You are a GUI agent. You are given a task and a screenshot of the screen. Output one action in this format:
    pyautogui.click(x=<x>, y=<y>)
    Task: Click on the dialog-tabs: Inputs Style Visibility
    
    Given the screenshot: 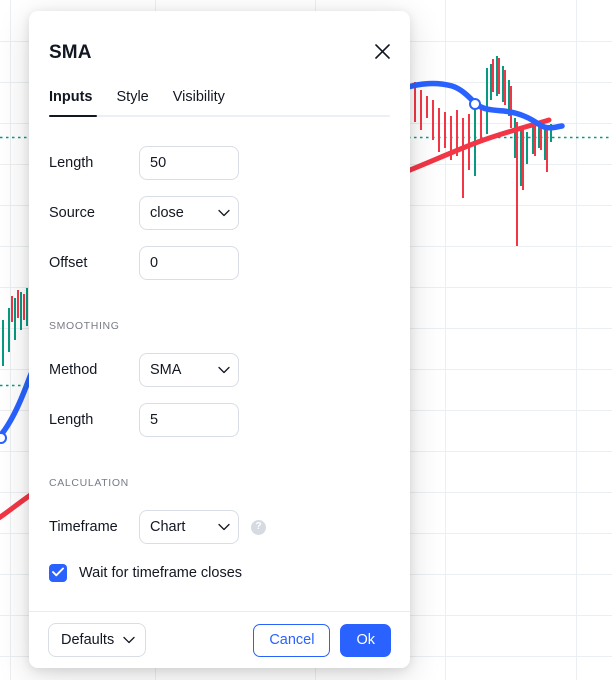 What is the action you would take?
    pyautogui.click(x=219, y=96)
    